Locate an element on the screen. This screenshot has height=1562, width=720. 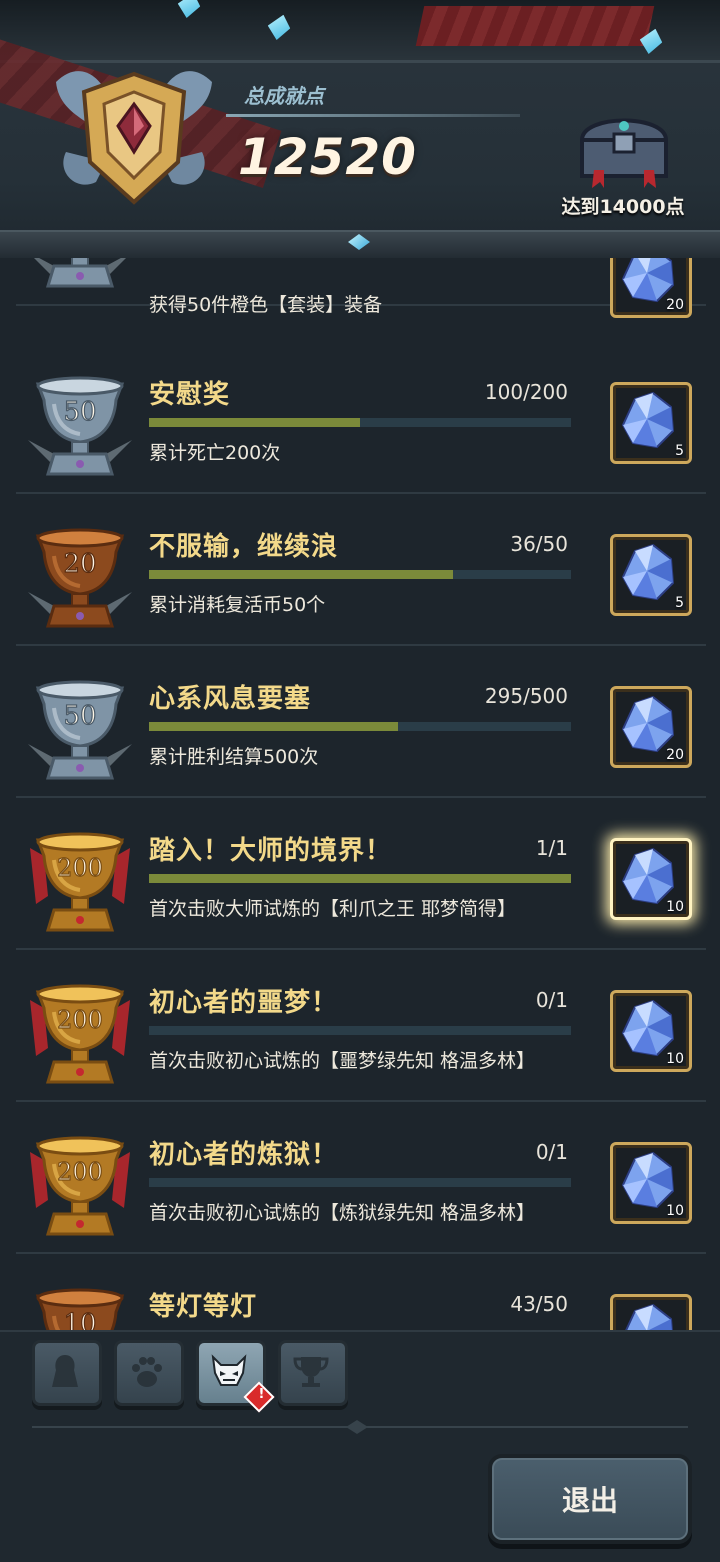
bottom-panel: ! 退出 is located at coordinates (360, 1446).